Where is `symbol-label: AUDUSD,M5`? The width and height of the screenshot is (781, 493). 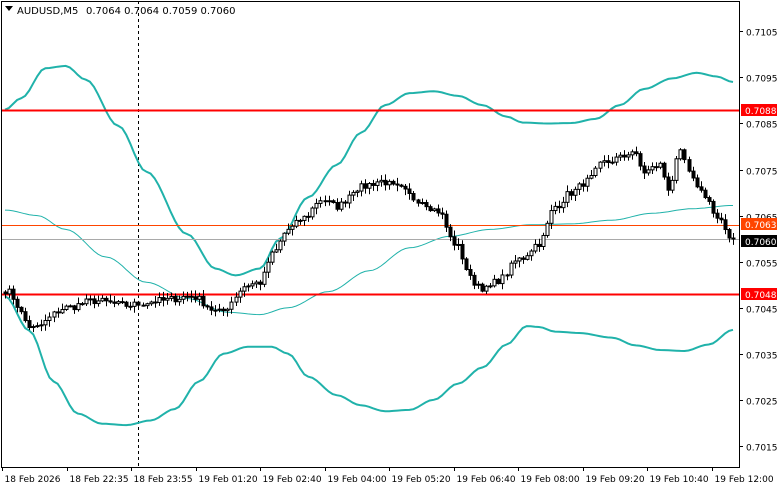
symbol-label: AUDUSD,M5 is located at coordinates (47, 11).